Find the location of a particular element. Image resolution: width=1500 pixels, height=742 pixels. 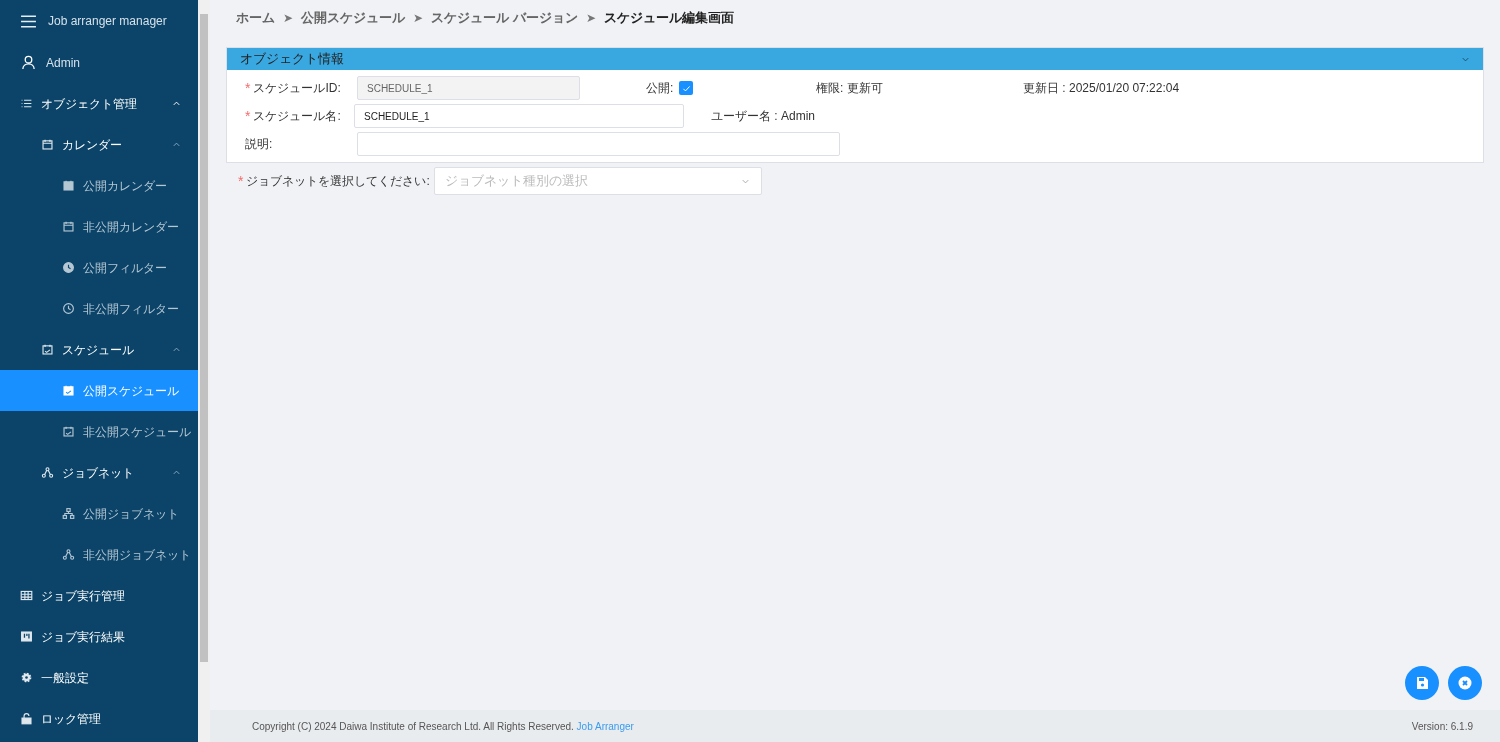

field-label: 公開: is located at coordinates (660, 88).